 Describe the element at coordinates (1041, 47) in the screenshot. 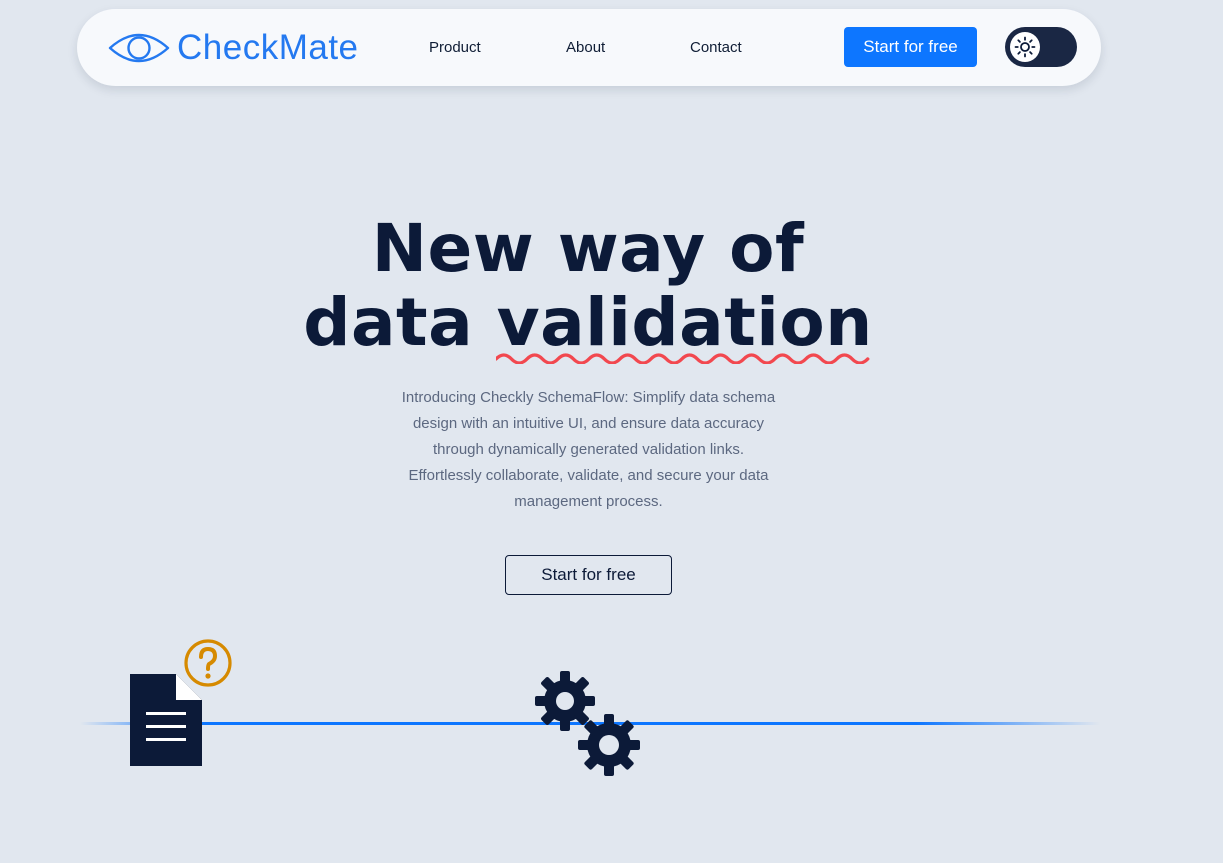

I see `theme-toggle` at that location.